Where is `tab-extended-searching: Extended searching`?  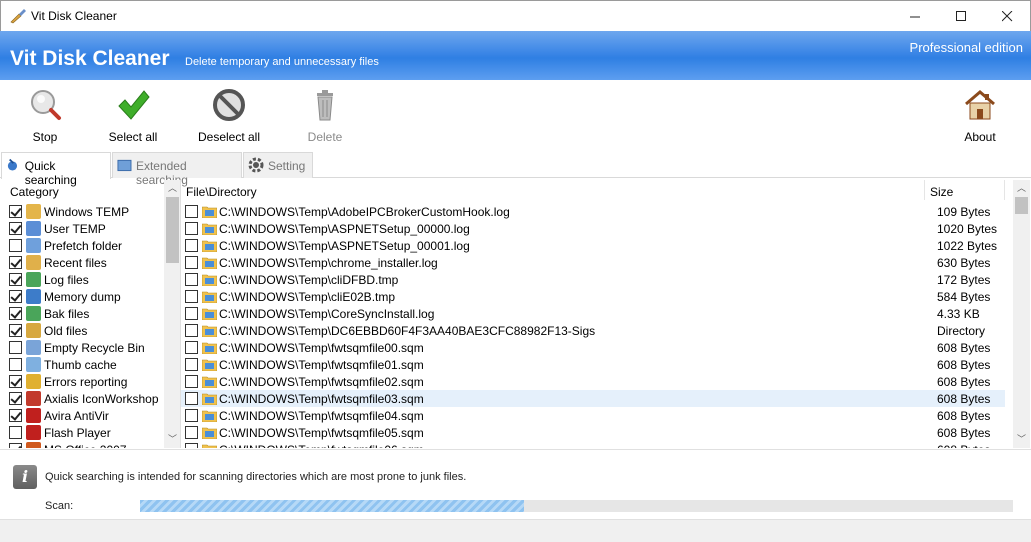
tab-extended-searching: Extended searching is located at coordinates (177, 169).